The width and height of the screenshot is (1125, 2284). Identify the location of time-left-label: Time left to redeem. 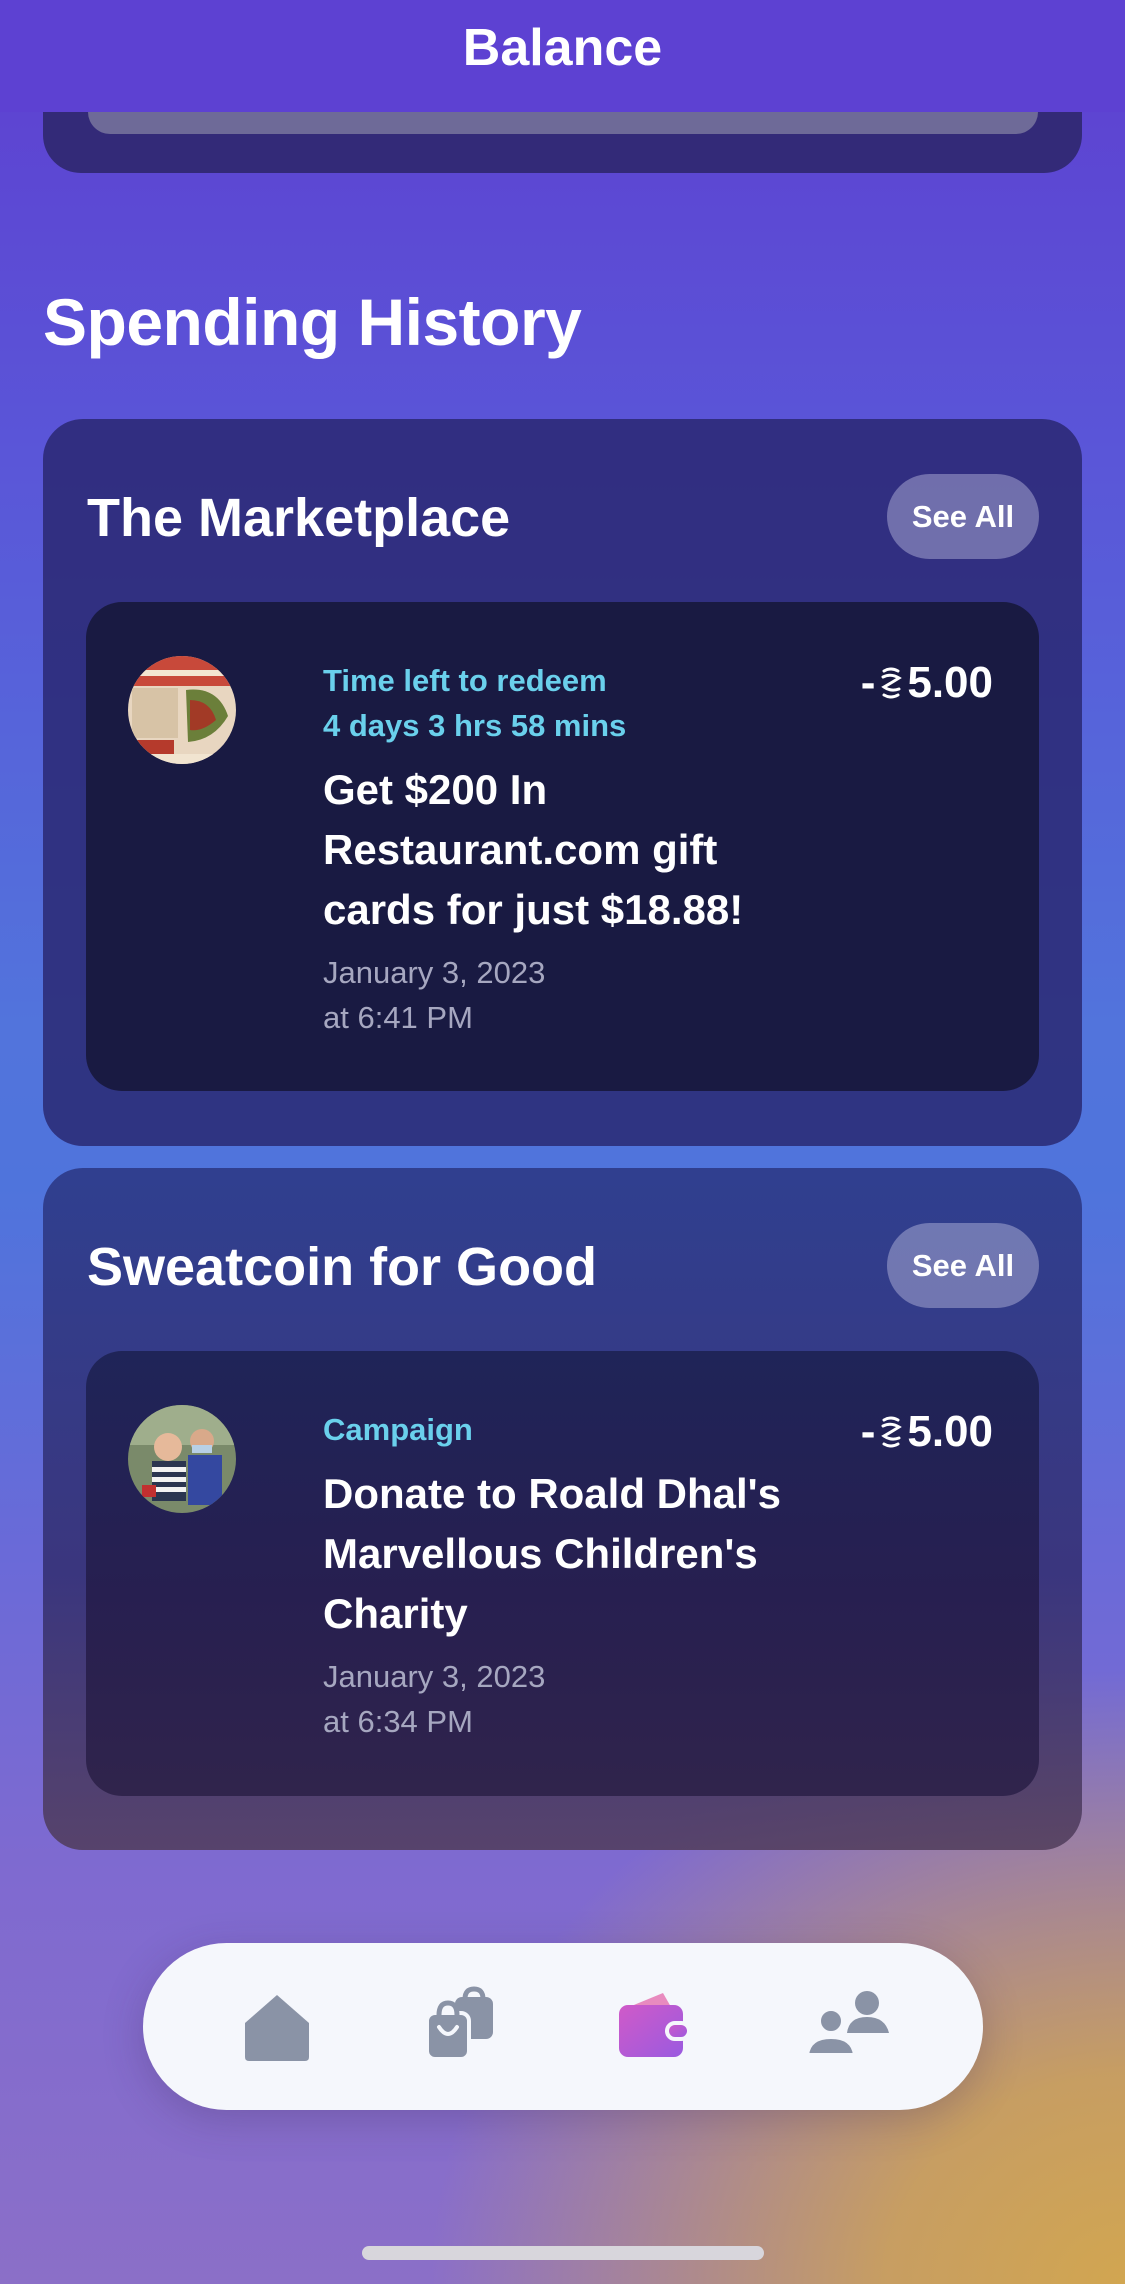
(465, 680).